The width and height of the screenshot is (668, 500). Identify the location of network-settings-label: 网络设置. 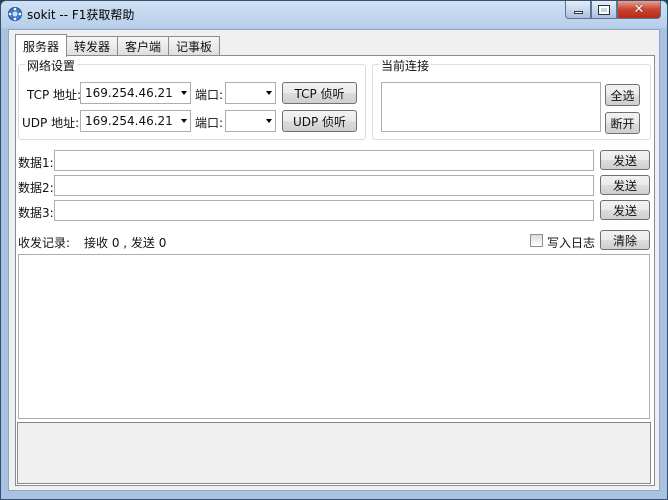
(51, 65).